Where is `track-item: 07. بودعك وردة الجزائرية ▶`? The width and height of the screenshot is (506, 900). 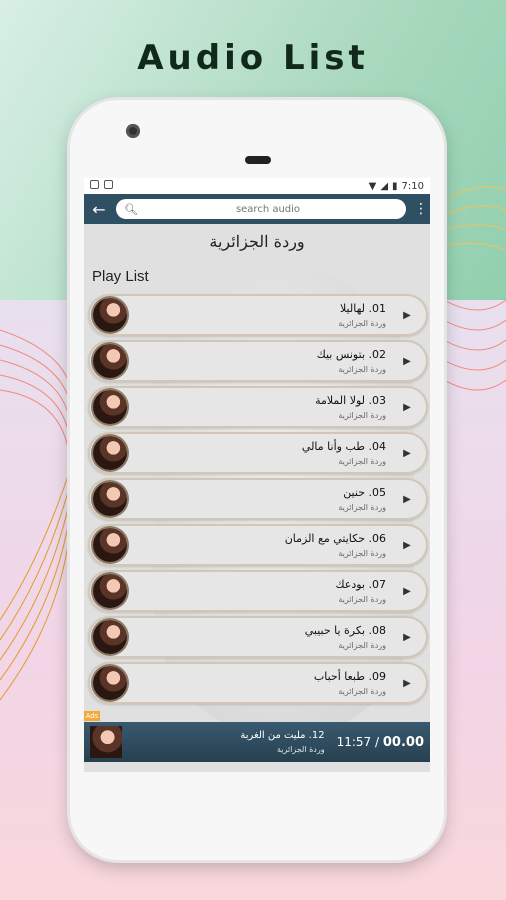
track-item: 07. بودعك وردة الجزائرية ▶ is located at coordinates (258, 591).